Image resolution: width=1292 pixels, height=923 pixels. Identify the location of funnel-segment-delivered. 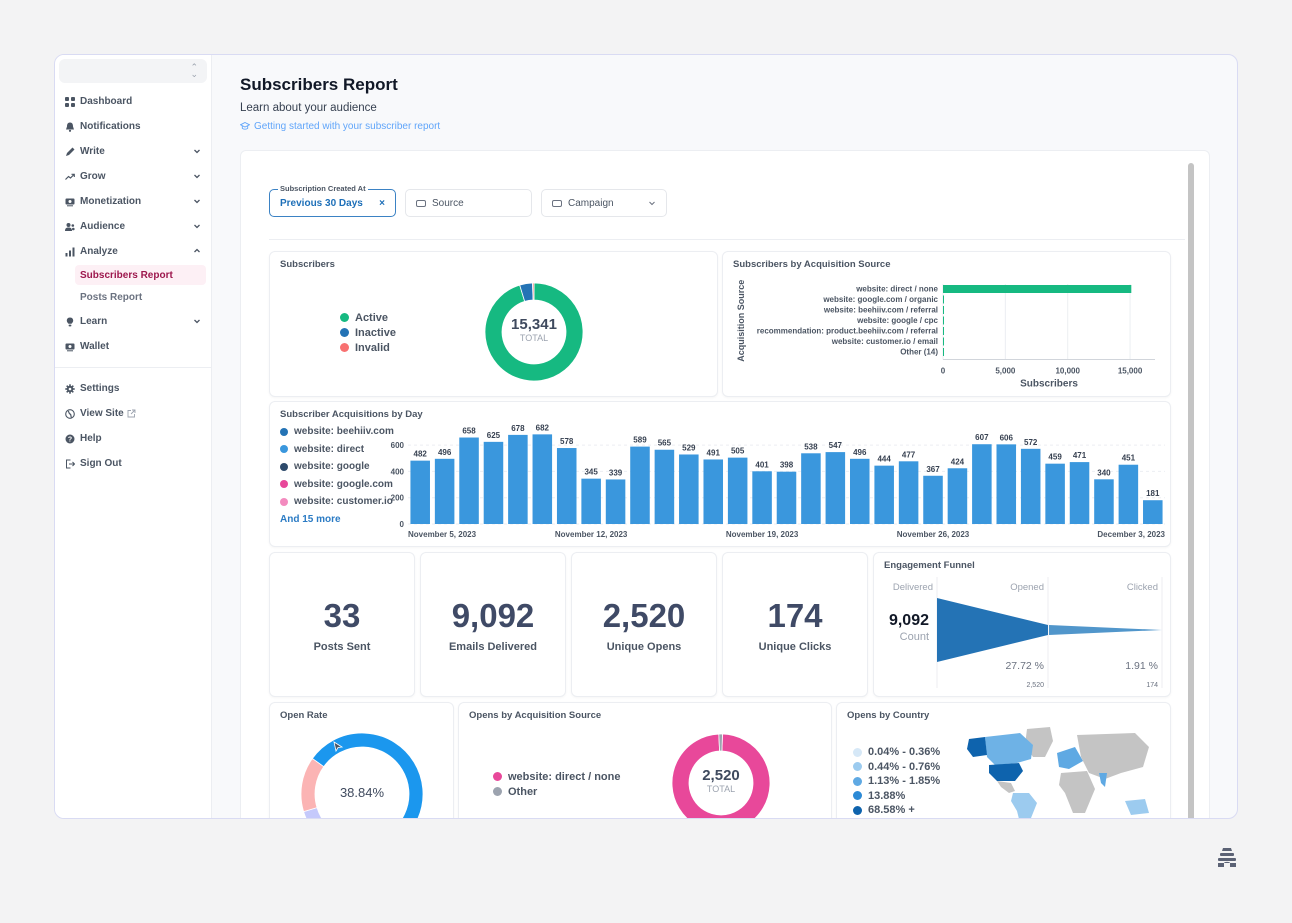
(992, 630).